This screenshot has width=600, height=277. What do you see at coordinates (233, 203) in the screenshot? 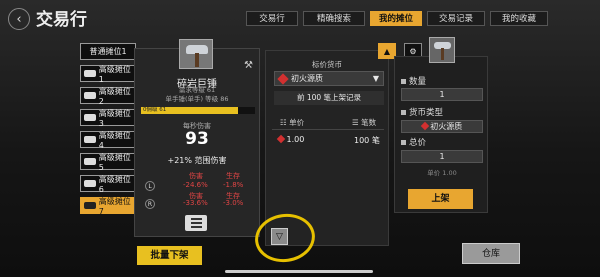
I see `compare-right-survival: -3.0%` at bounding box center [233, 203].